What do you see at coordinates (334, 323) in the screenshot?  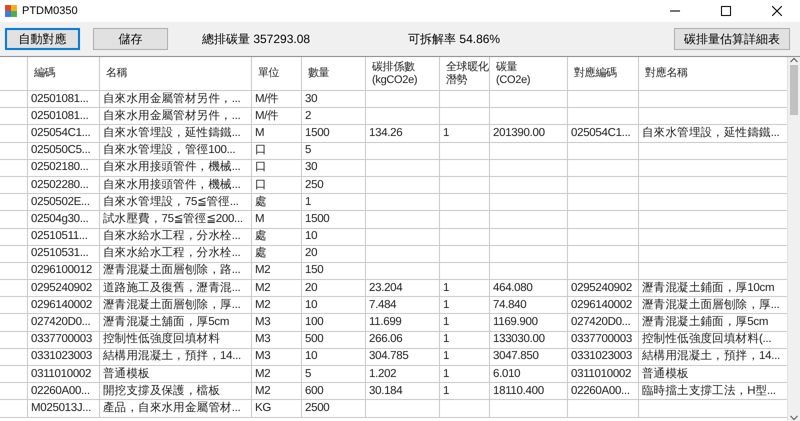 I see `table-cell: 100` at bounding box center [334, 323].